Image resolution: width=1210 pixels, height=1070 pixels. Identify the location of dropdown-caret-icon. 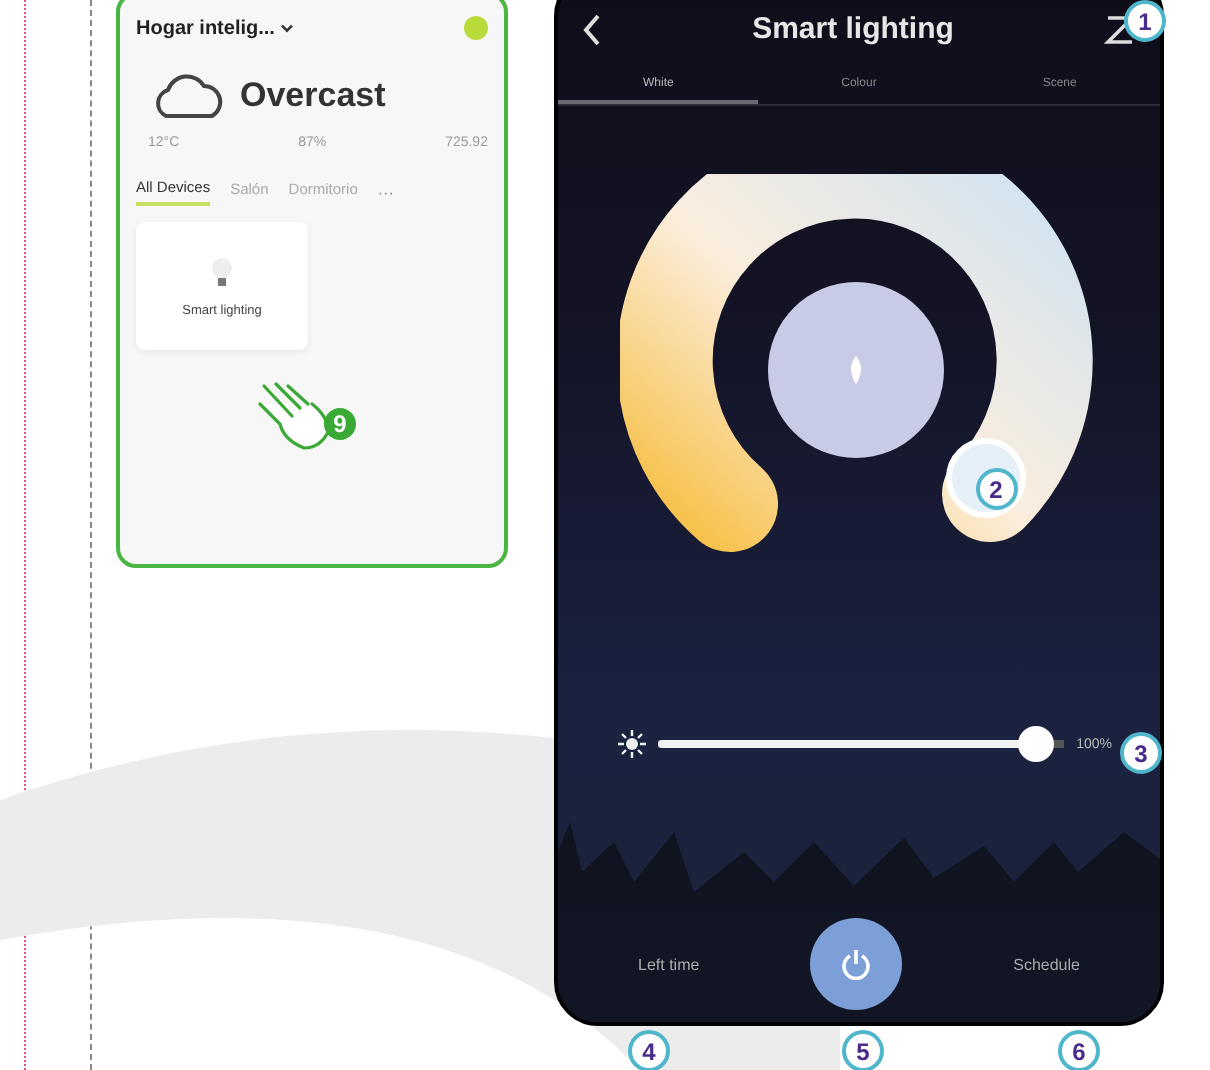
(287, 28).